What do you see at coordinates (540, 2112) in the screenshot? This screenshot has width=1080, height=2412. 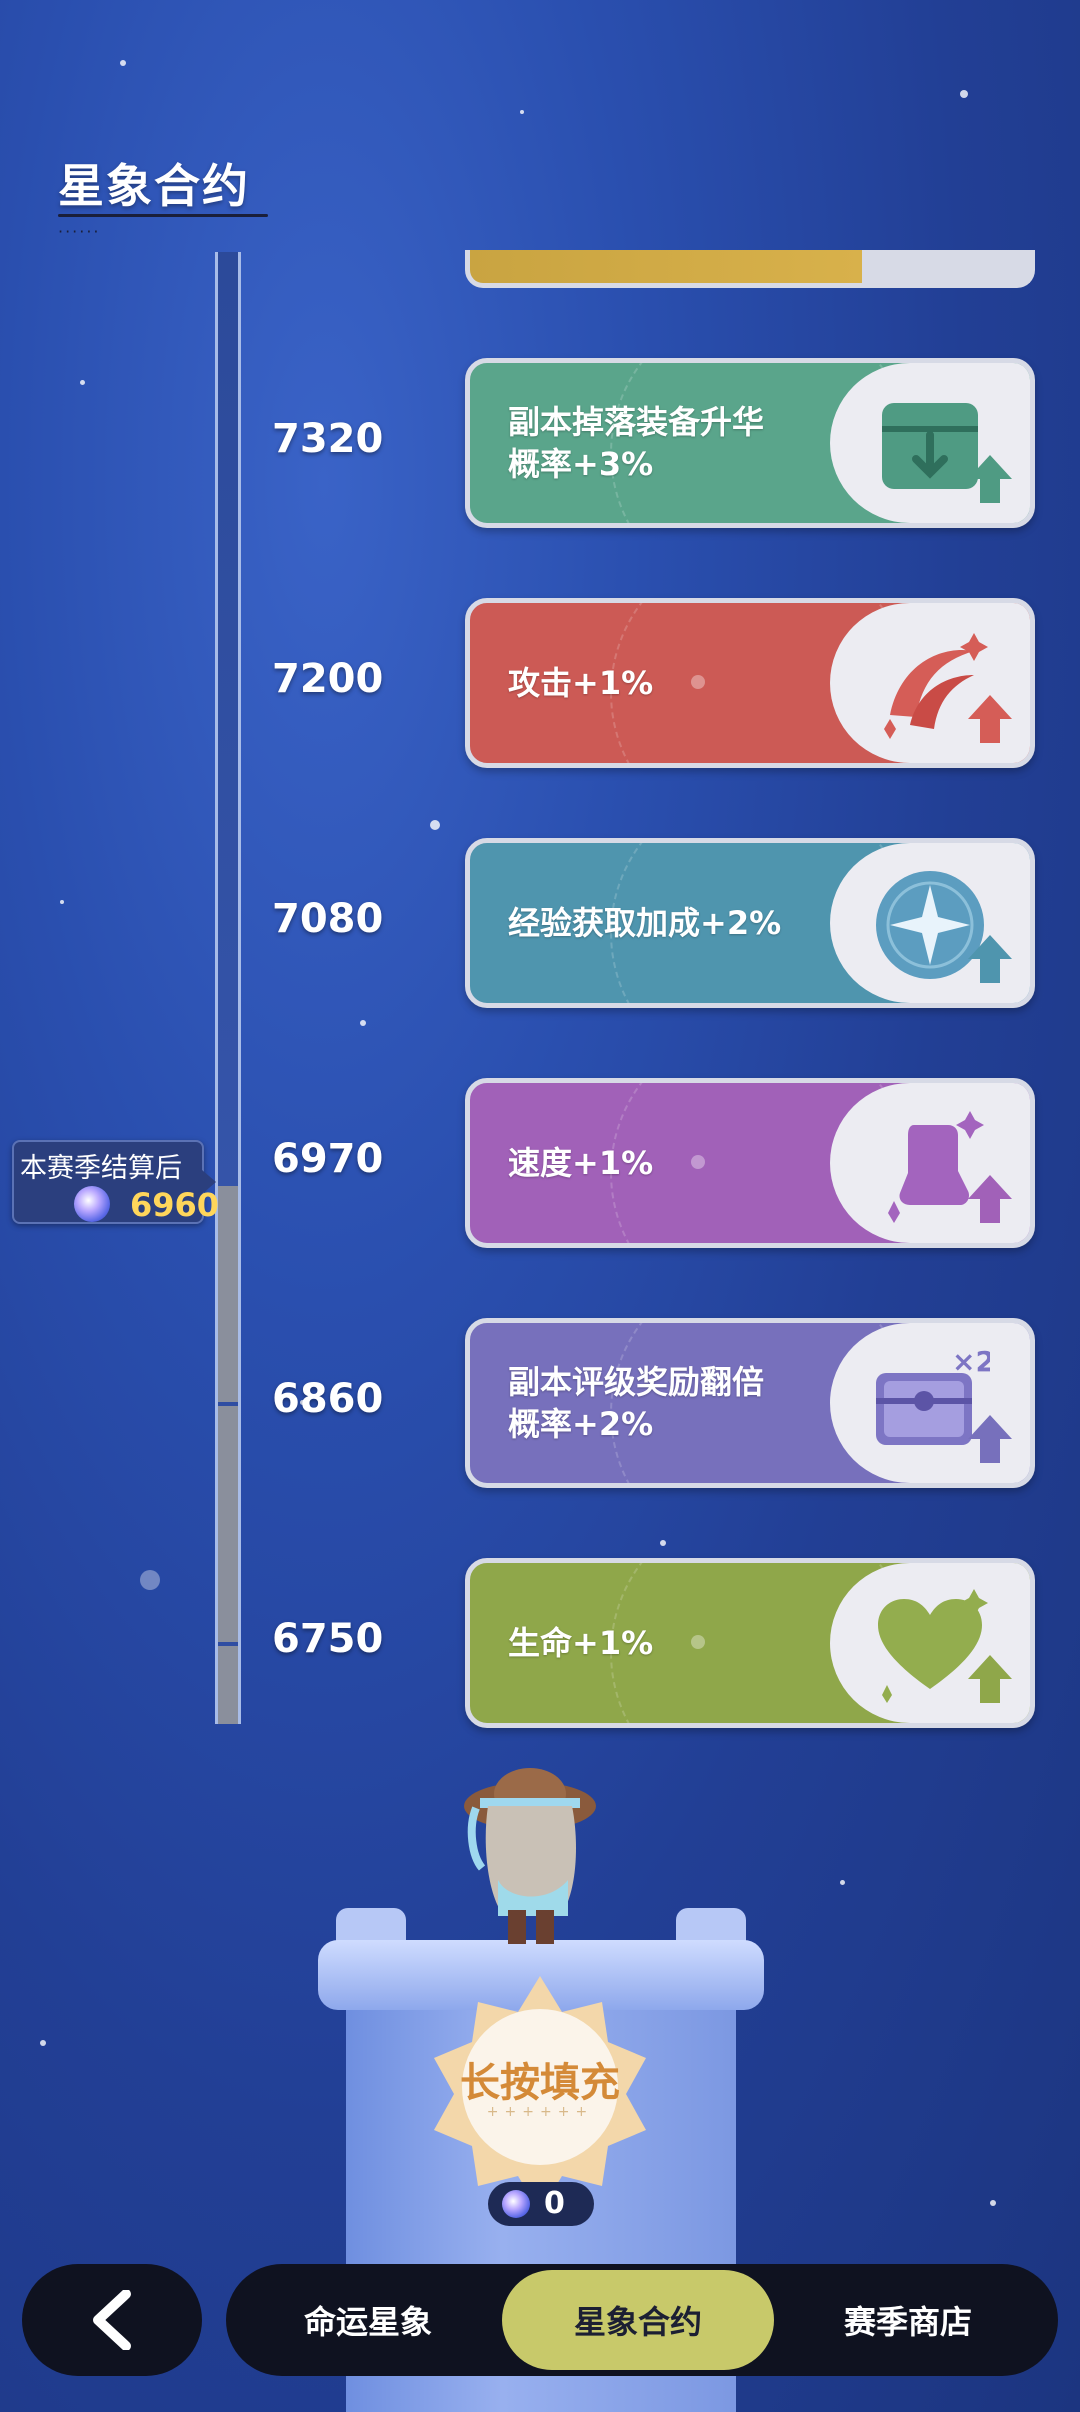 I see `fill-button-dots: ++++++` at bounding box center [540, 2112].